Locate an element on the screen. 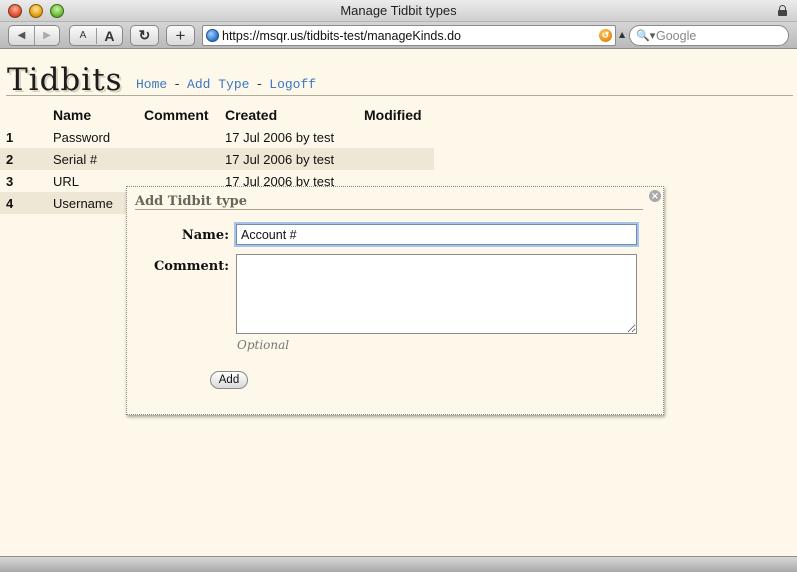  comment-label: Comment: is located at coordinates (191, 266).